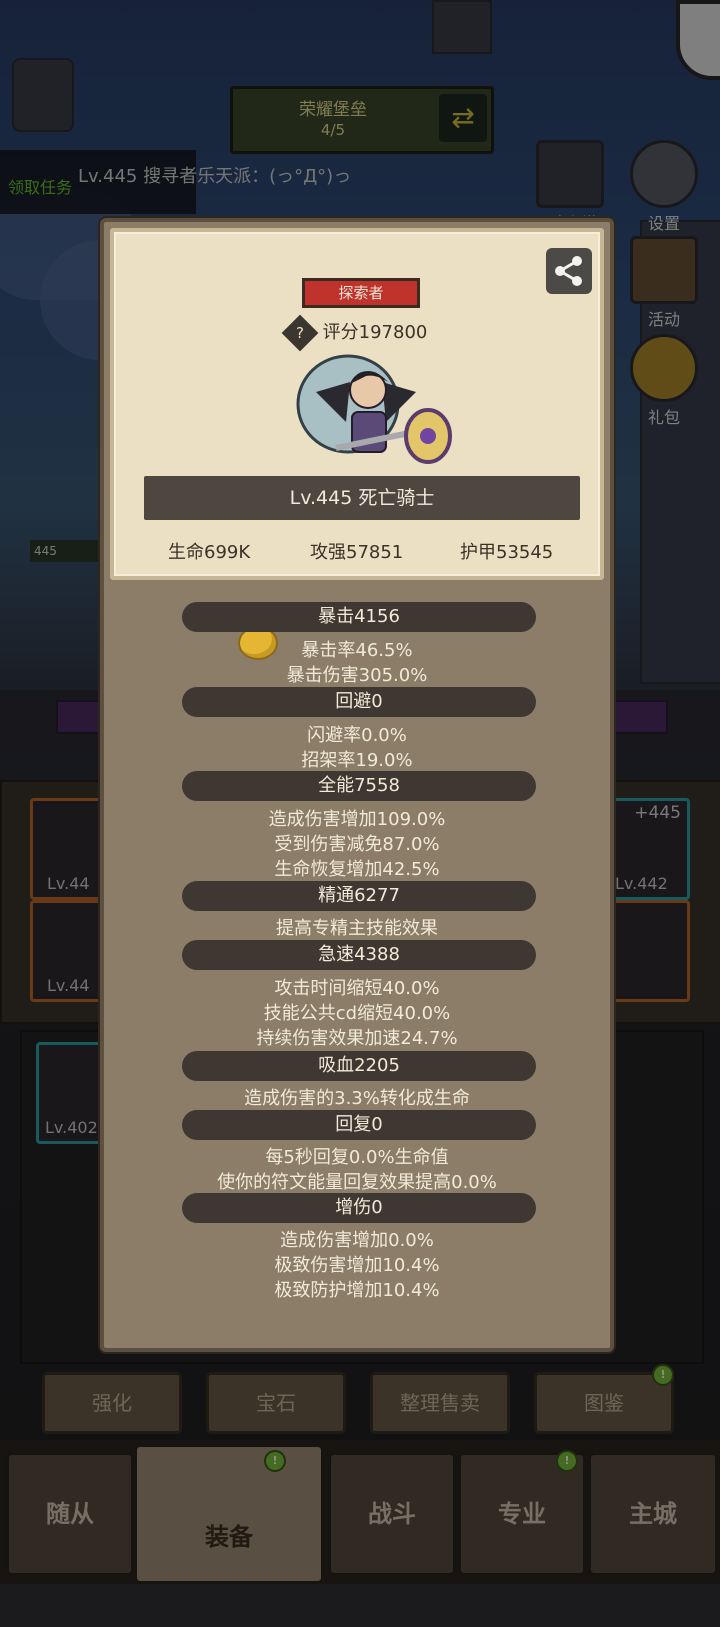  Describe the element at coordinates (357, 1098) in the screenshot. I see `stat-line: 造成伤害的3.3%转化成生命` at that location.